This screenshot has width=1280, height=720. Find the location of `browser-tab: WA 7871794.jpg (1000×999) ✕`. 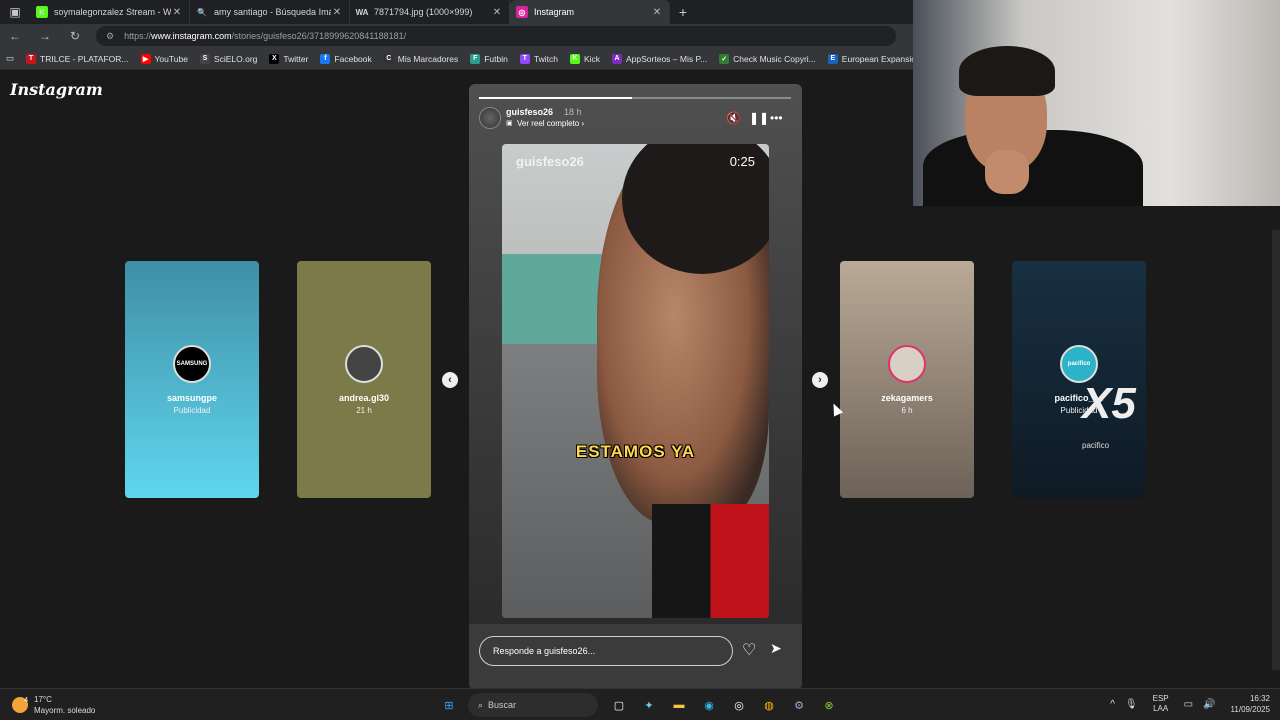

browser-tab: WA 7871794.jpg (1000×999) ✕ is located at coordinates (430, 12).